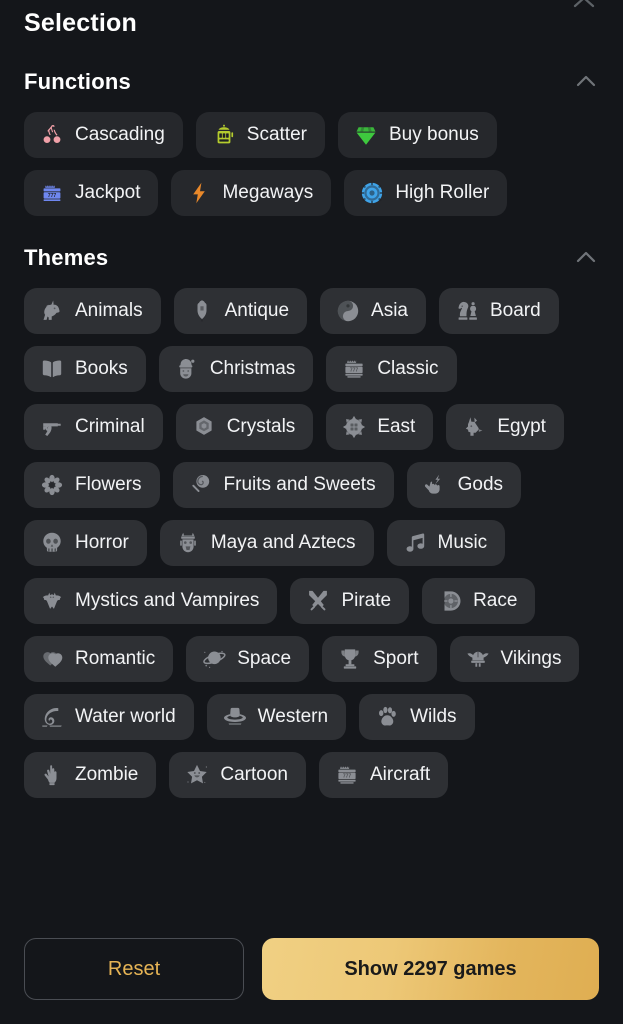 Image resolution: width=623 pixels, height=1024 pixels. Describe the element at coordinates (462, 542) in the screenshot. I see `chip-label: Music` at that location.